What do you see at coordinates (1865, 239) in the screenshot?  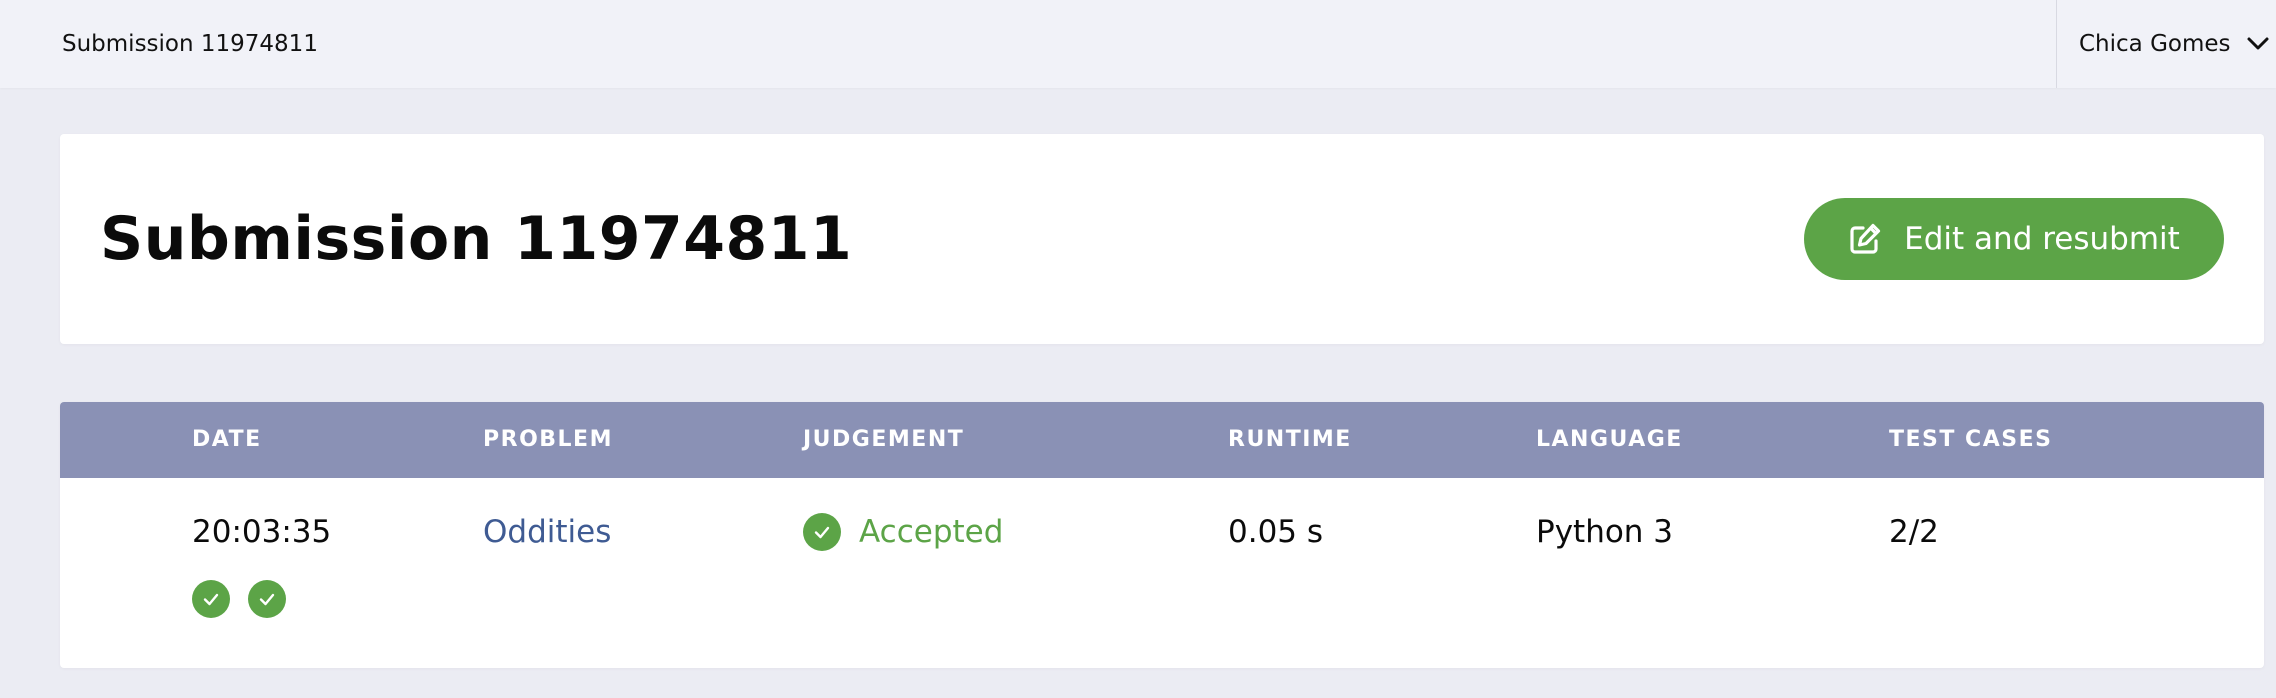 I see `pencil-square-icon` at bounding box center [1865, 239].